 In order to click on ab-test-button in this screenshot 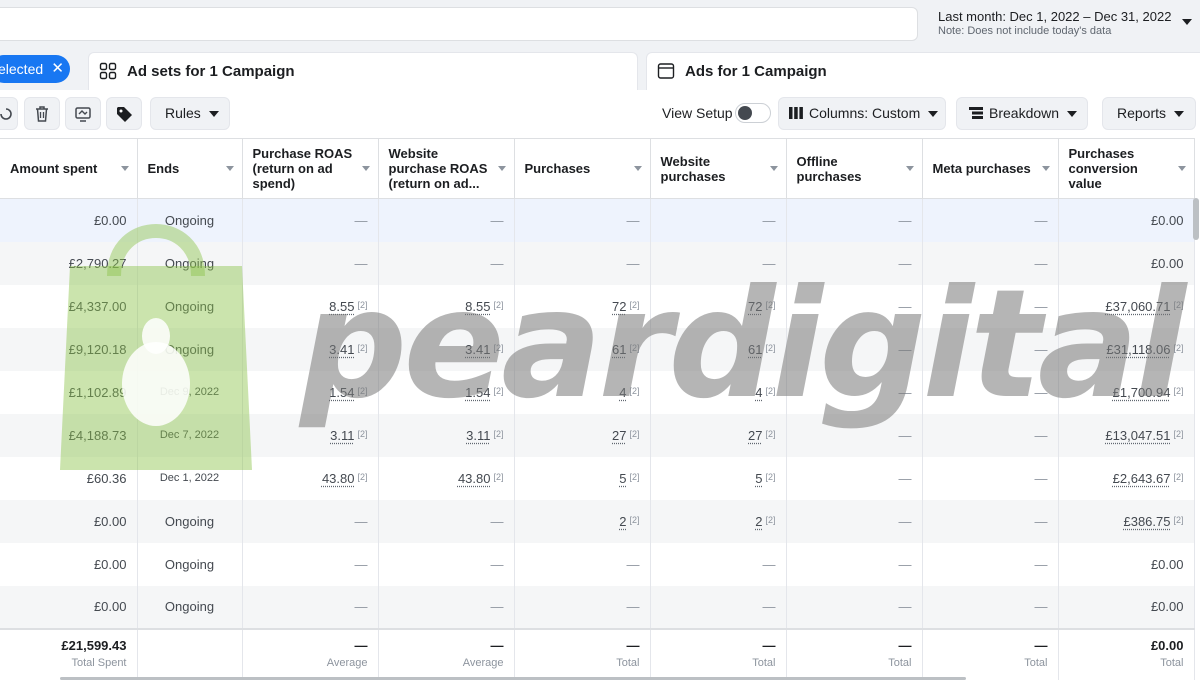, I will do `click(83, 113)`.